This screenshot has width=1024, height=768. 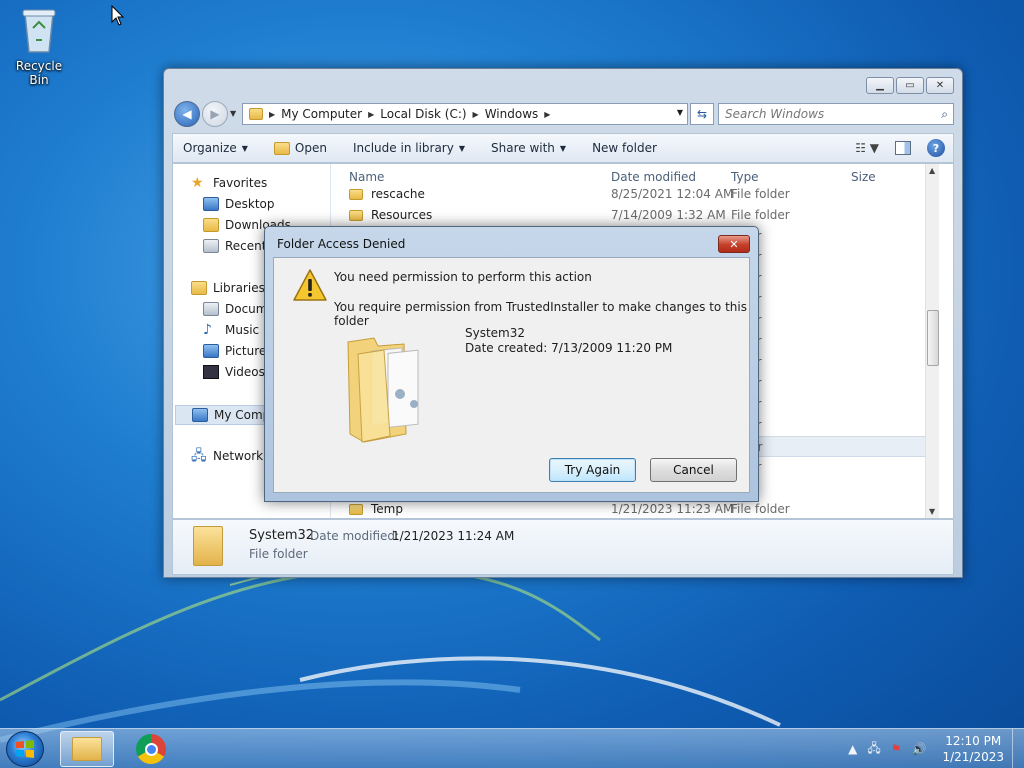 I want to click on nav-favorites: ★ Favorites, so click(x=229, y=183).